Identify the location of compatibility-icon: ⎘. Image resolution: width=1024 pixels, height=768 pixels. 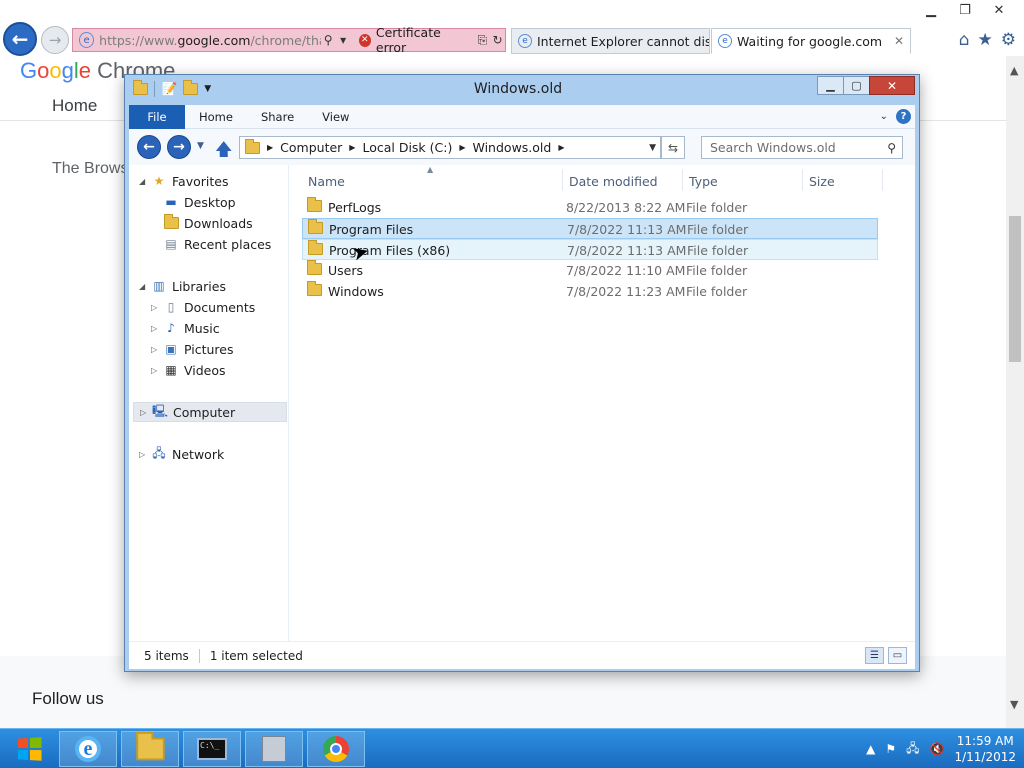
(482, 40).